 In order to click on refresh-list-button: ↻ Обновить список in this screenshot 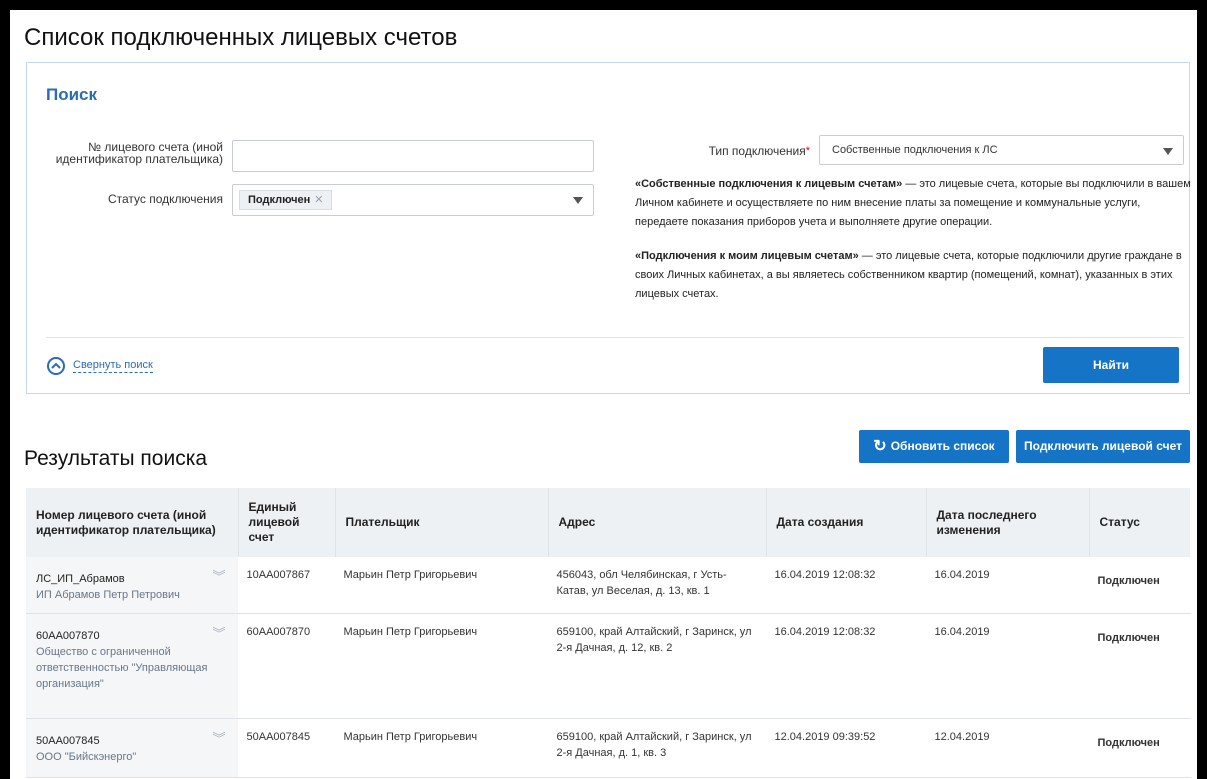, I will do `click(934, 446)`.